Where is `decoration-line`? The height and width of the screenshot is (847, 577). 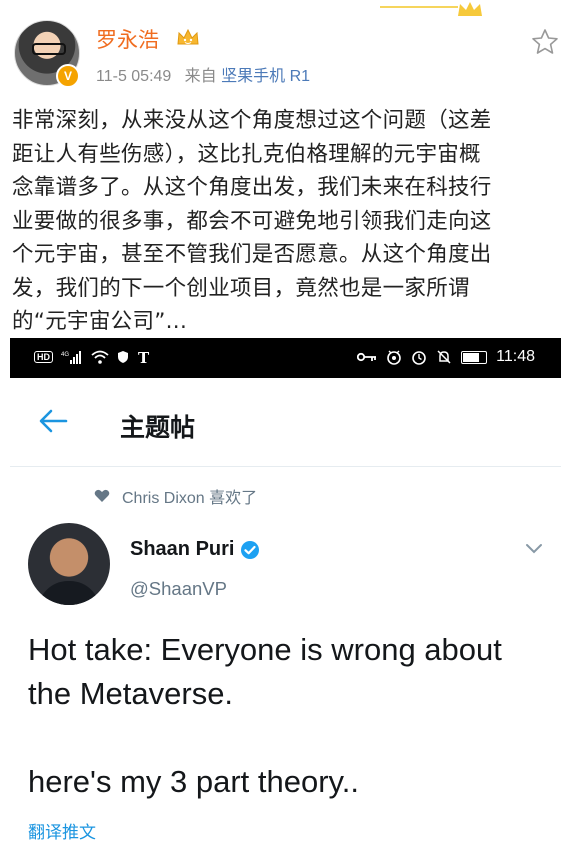
decoration-line is located at coordinates (419, 7).